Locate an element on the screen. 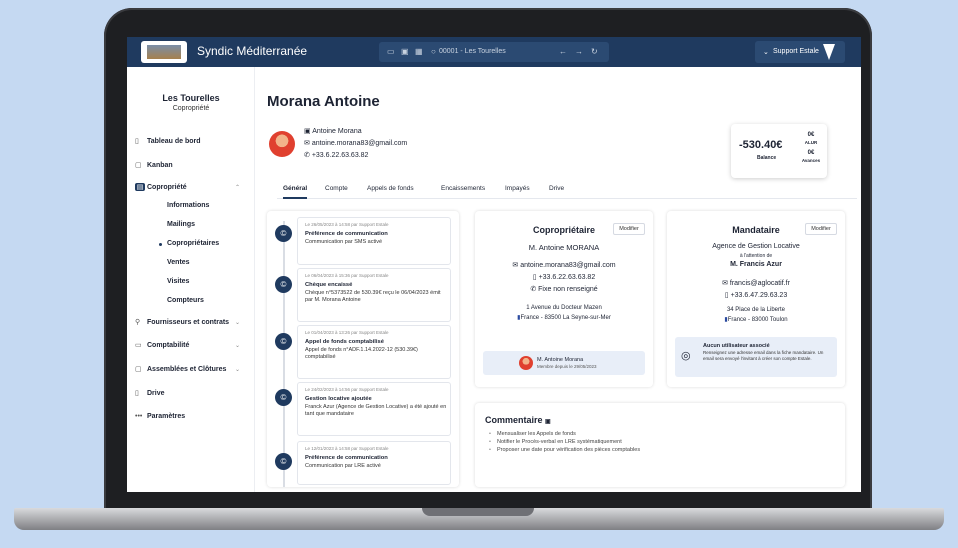  timeline-title: Gestion locative ajoutée is located at coordinates (338, 399).